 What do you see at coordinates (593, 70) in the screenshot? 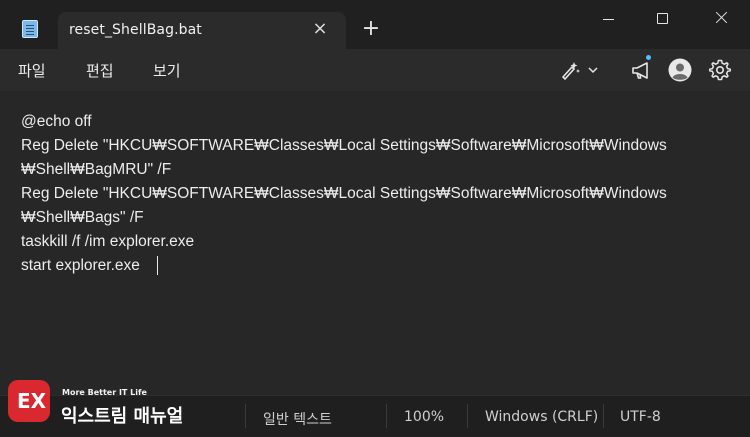
I see `chevron-down-icon` at bounding box center [593, 70].